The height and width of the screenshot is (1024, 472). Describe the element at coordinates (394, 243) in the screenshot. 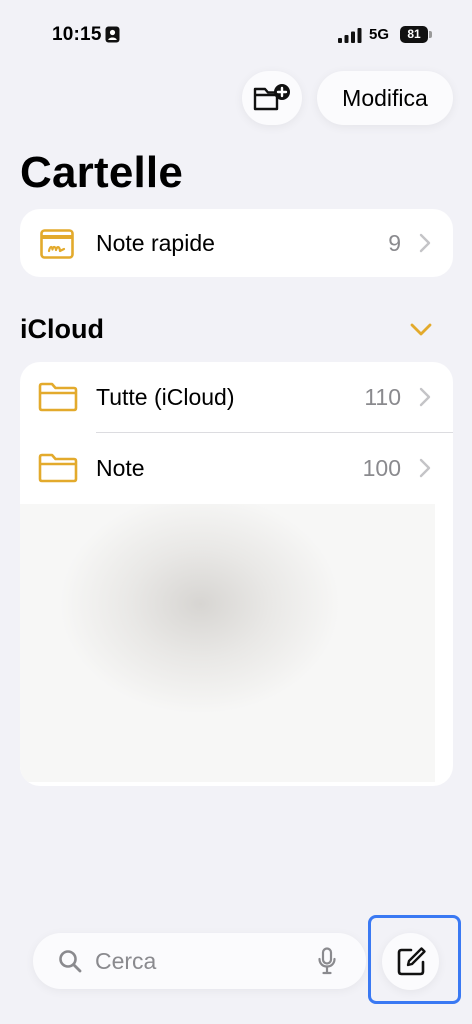

I see `folder-count: 9` at that location.